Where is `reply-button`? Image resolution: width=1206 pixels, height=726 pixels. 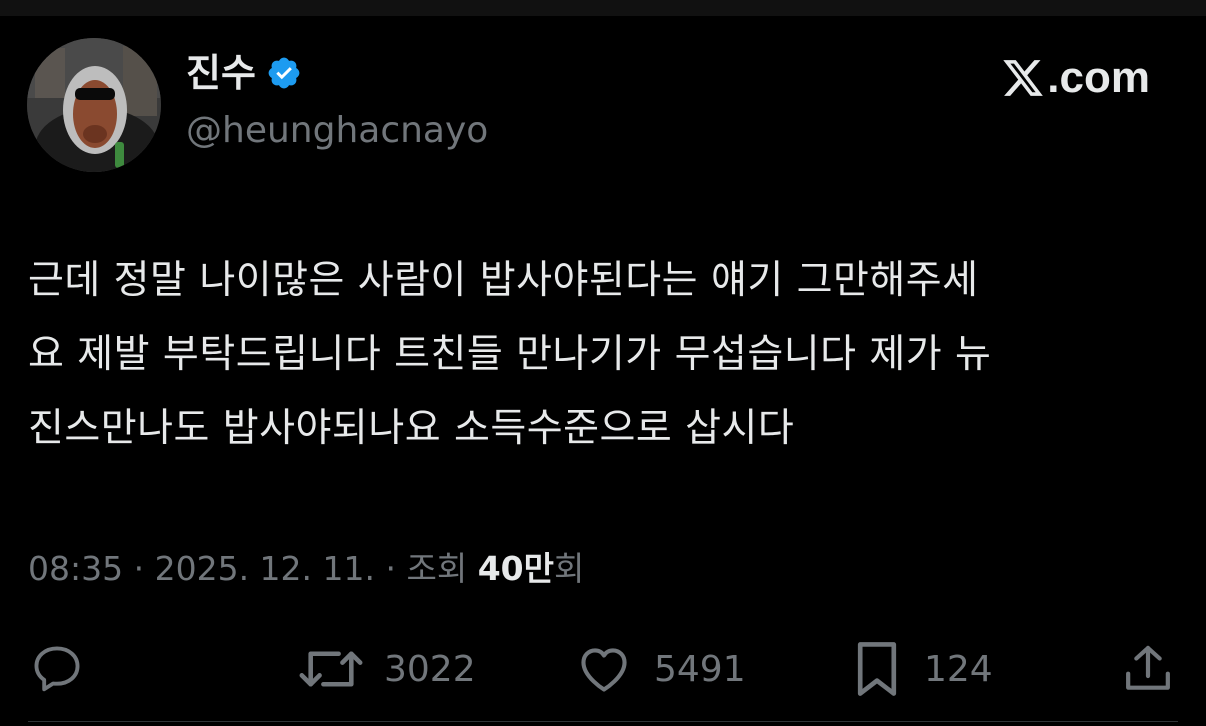 reply-button is located at coordinates (57, 669).